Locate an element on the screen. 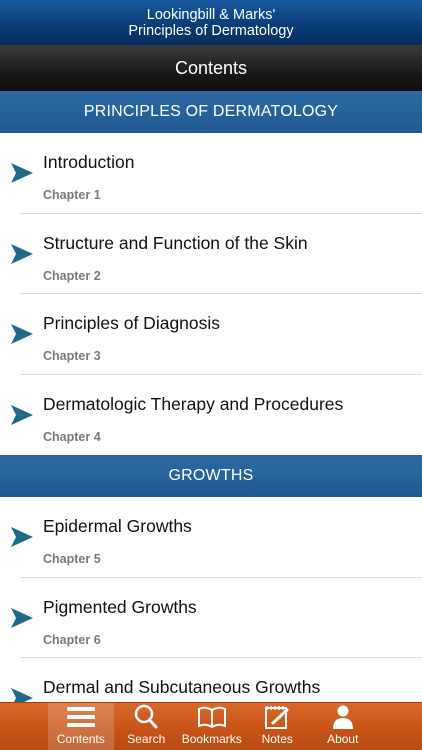  list-item: Principles of Diagnosis Chapter 3 is located at coordinates (211, 334).